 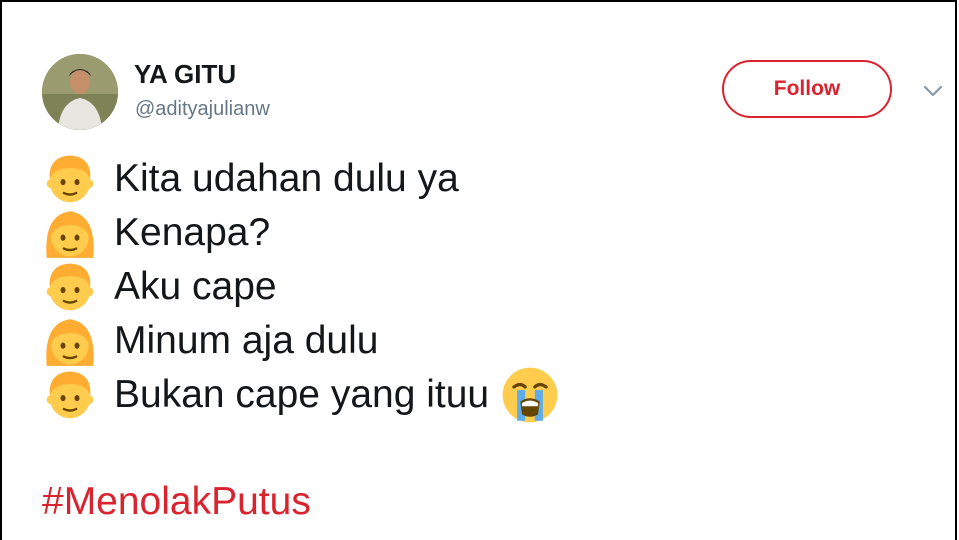 What do you see at coordinates (492, 395) in the screenshot?
I see `dialog-line: Bukan cape yang ituu` at bounding box center [492, 395].